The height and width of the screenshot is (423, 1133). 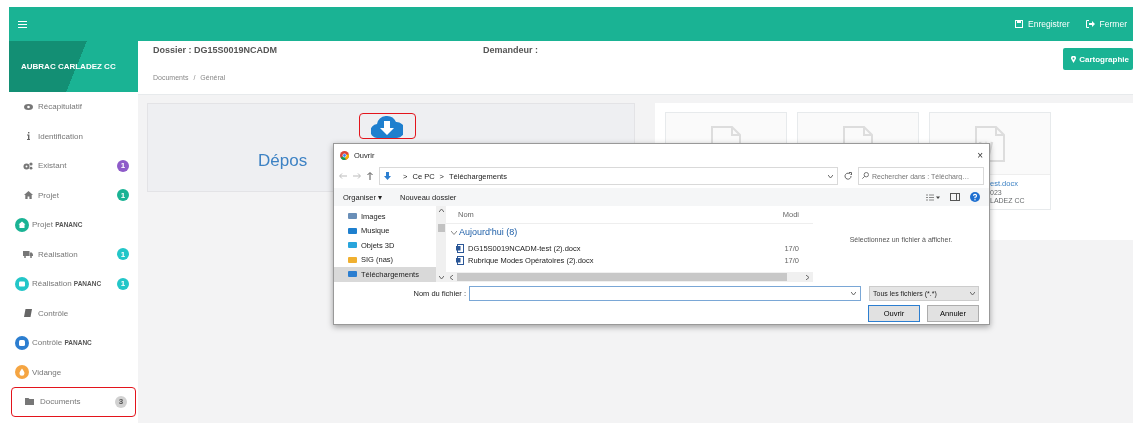 I want to click on home-icon, so click(x=28, y=195).